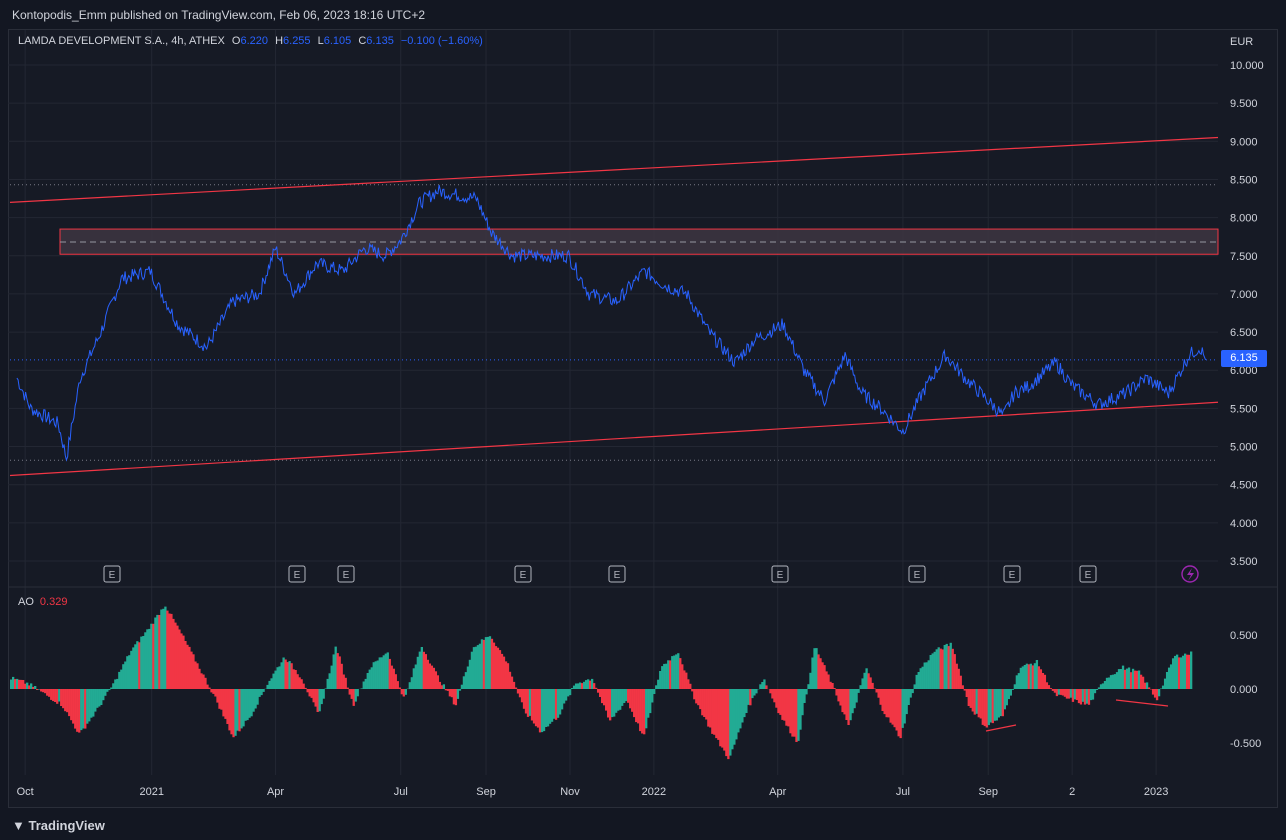 Image resolution: width=1286 pixels, height=840 pixels. I want to click on channel-lower-line, so click(614, 439).